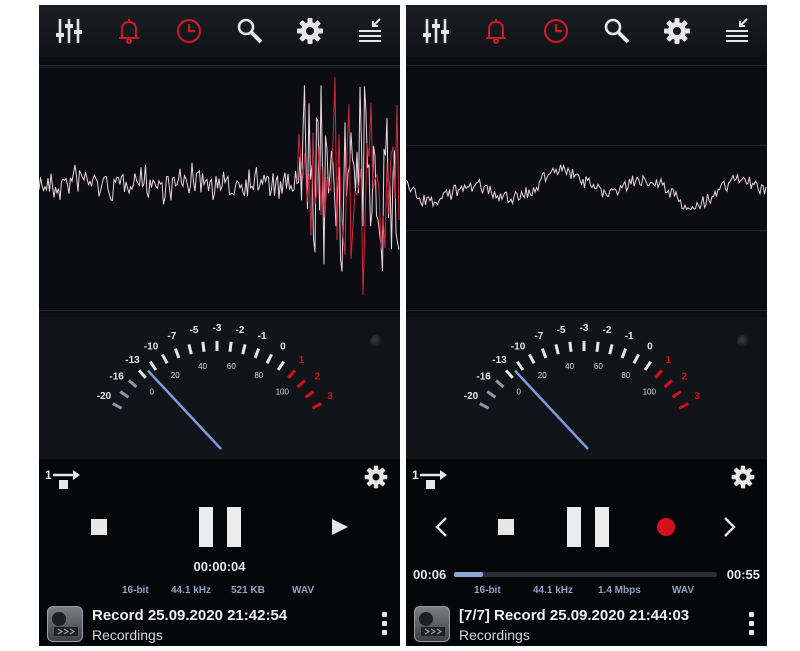  What do you see at coordinates (743, 341) in the screenshot?
I see `peak-indicator` at bounding box center [743, 341].